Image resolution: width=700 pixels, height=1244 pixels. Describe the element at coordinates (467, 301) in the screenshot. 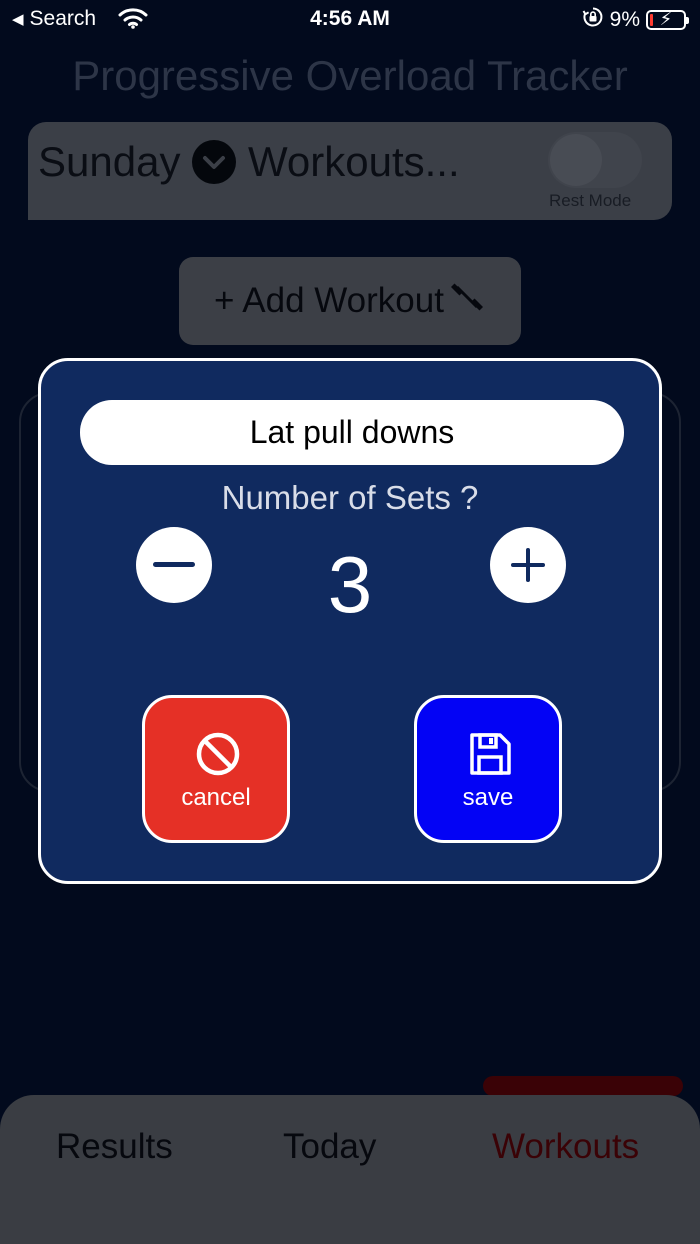

I see `dumbbell-icon` at that location.